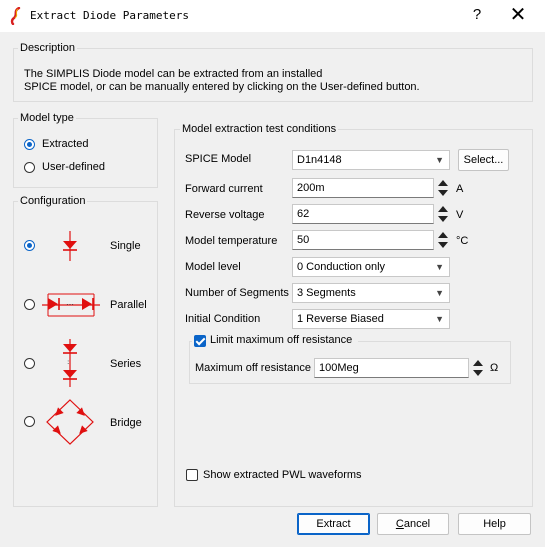 Image resolution: width=545 pixels, height=547 pixels. What do you see at coordinates (253, 368) in the screenshot?
I see `max-off-resistance-label: Maximum off resistance` at bounding box center [253, 368].